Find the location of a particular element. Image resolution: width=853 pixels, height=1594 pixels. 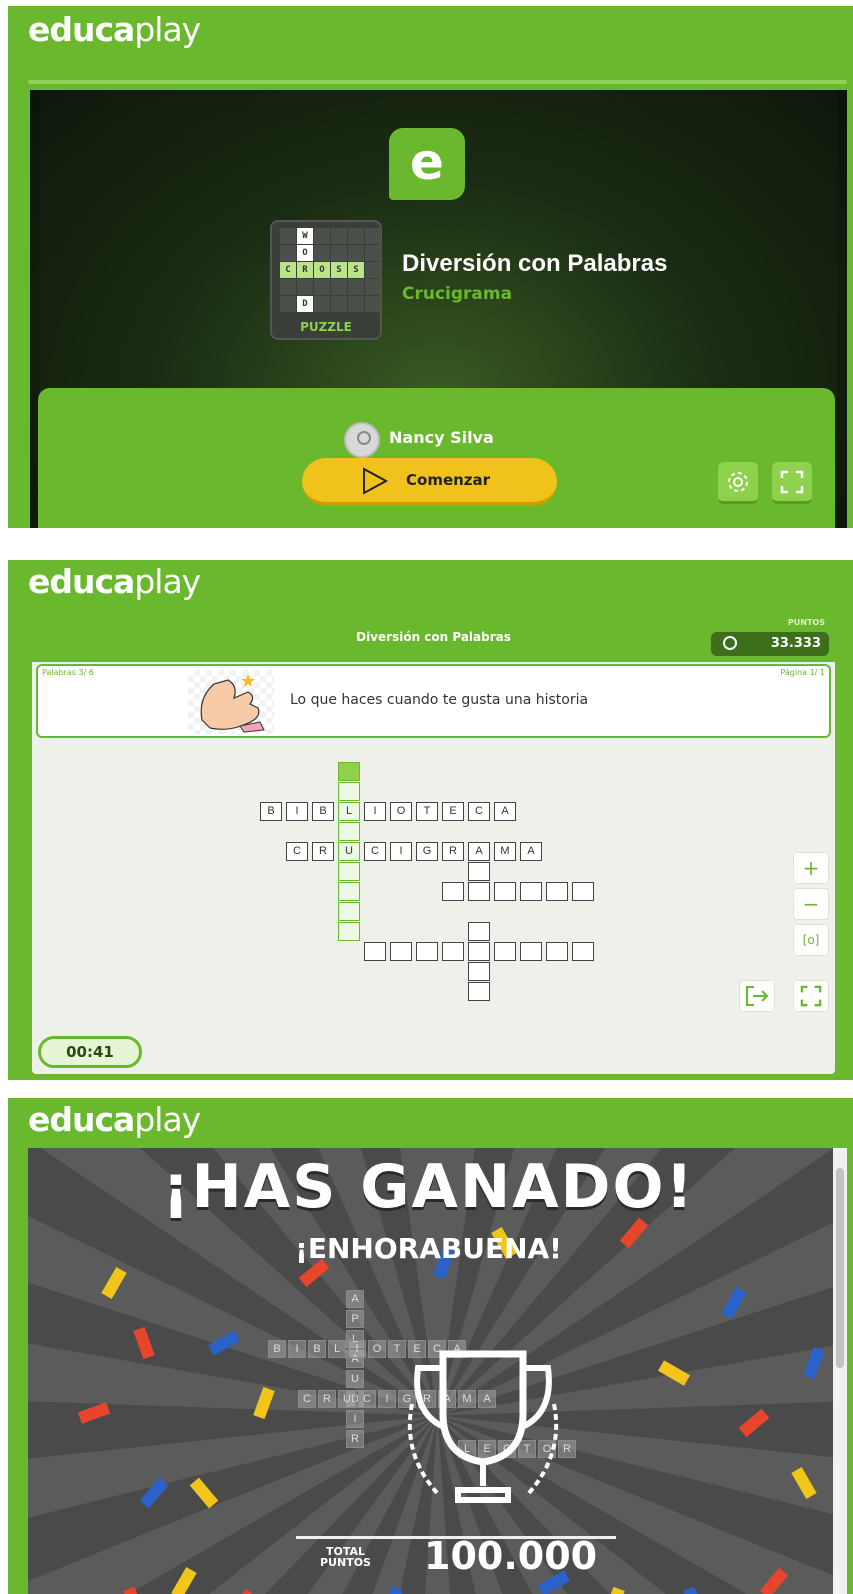

crossword-cell: I is located at coordinates (375, 811).